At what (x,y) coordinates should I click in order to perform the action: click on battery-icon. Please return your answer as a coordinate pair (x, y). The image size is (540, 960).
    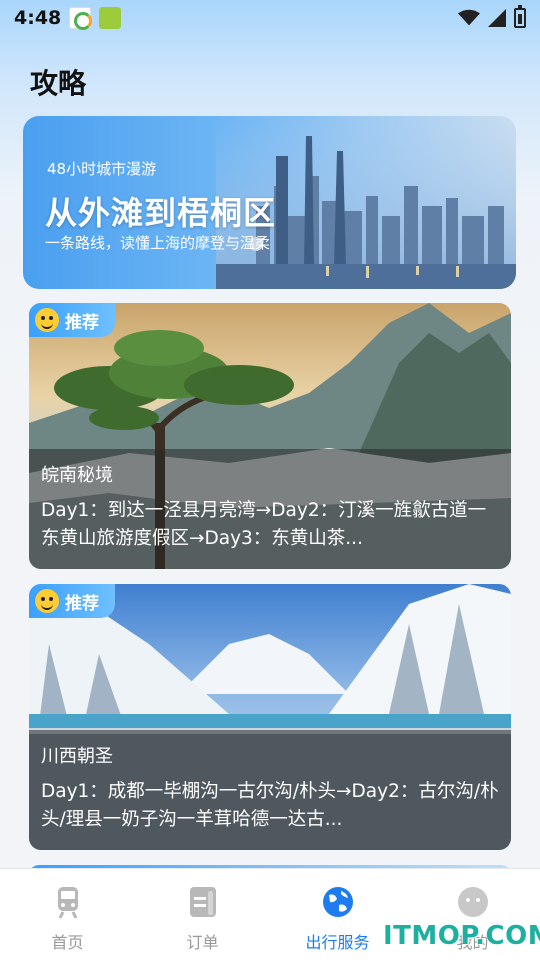
    Looking at the image, I should click on (520, 16).